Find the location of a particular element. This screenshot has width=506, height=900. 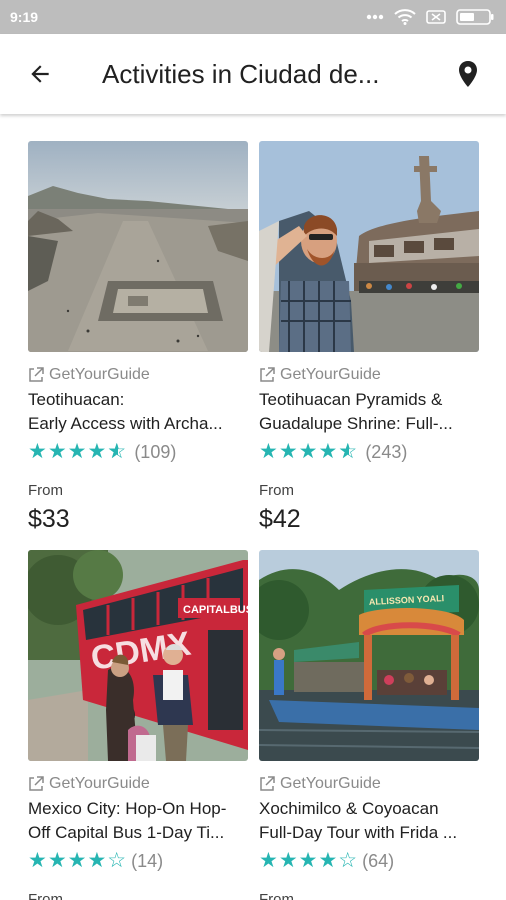

price: $33 is located at coordinates (49, 519).